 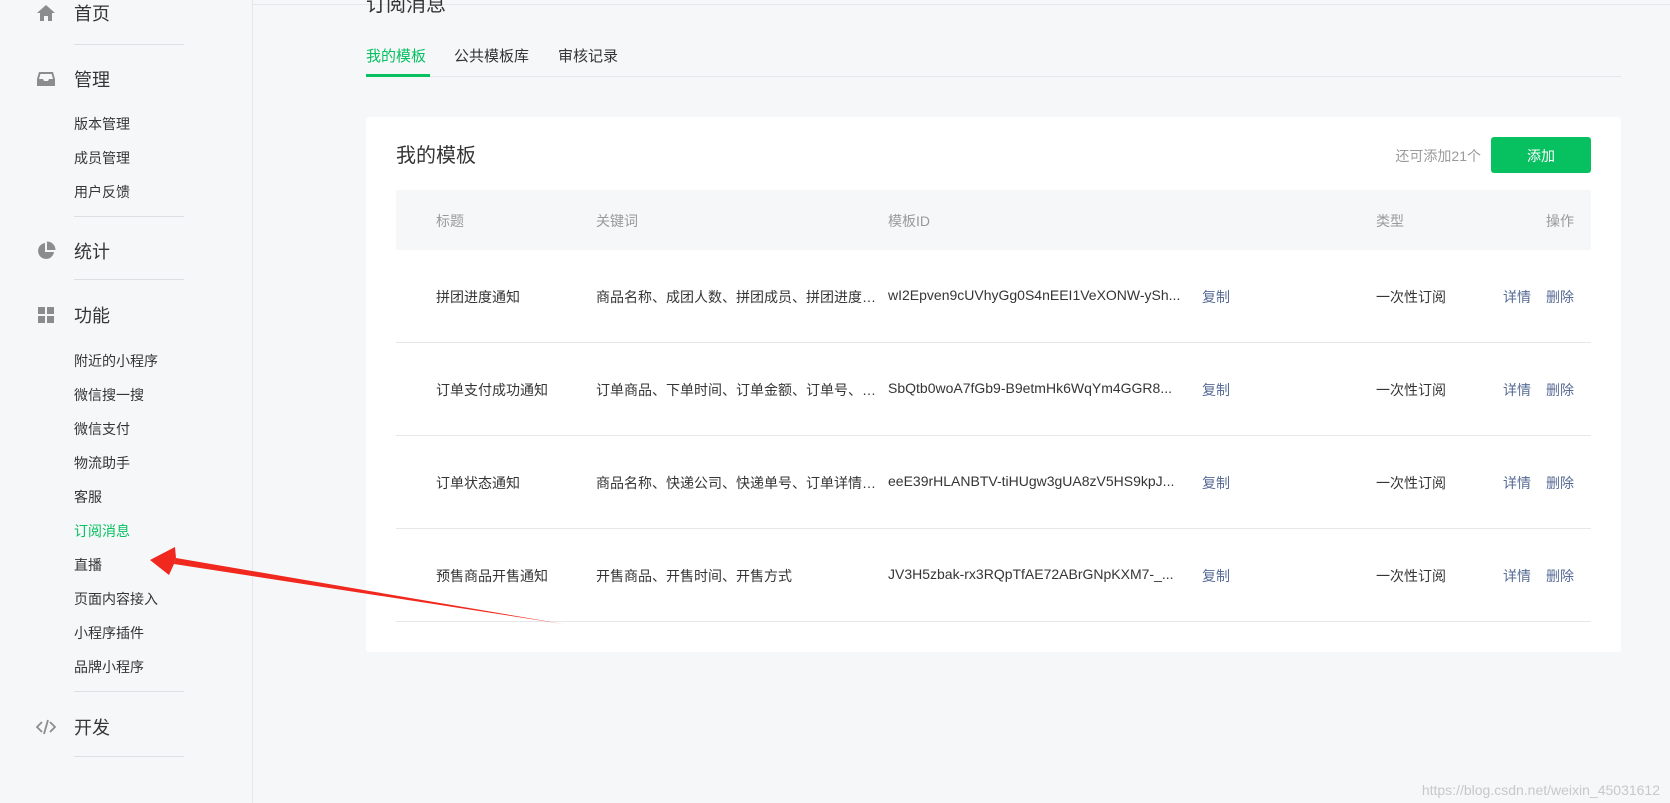 What do you see at coordinates (126, 315) in the screenshot?
I see `sidebar-item-features: 功能` at bounding box center [126, 315].